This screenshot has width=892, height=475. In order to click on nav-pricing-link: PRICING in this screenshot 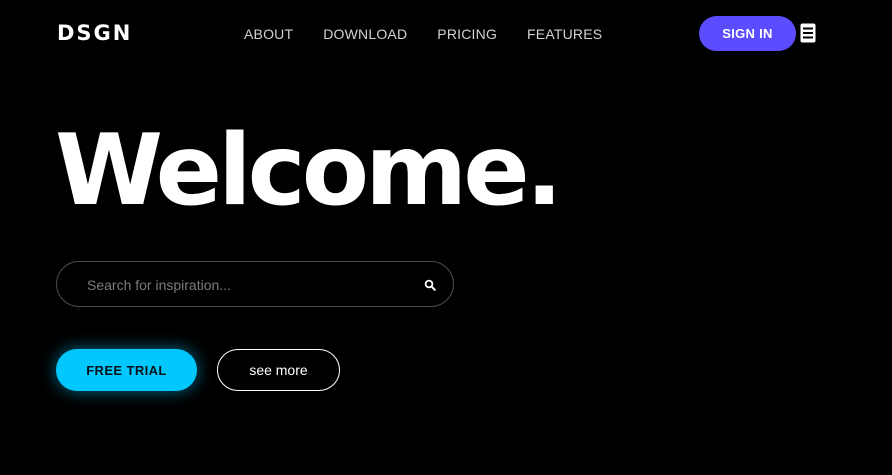, I will do `click(467, 34)`.